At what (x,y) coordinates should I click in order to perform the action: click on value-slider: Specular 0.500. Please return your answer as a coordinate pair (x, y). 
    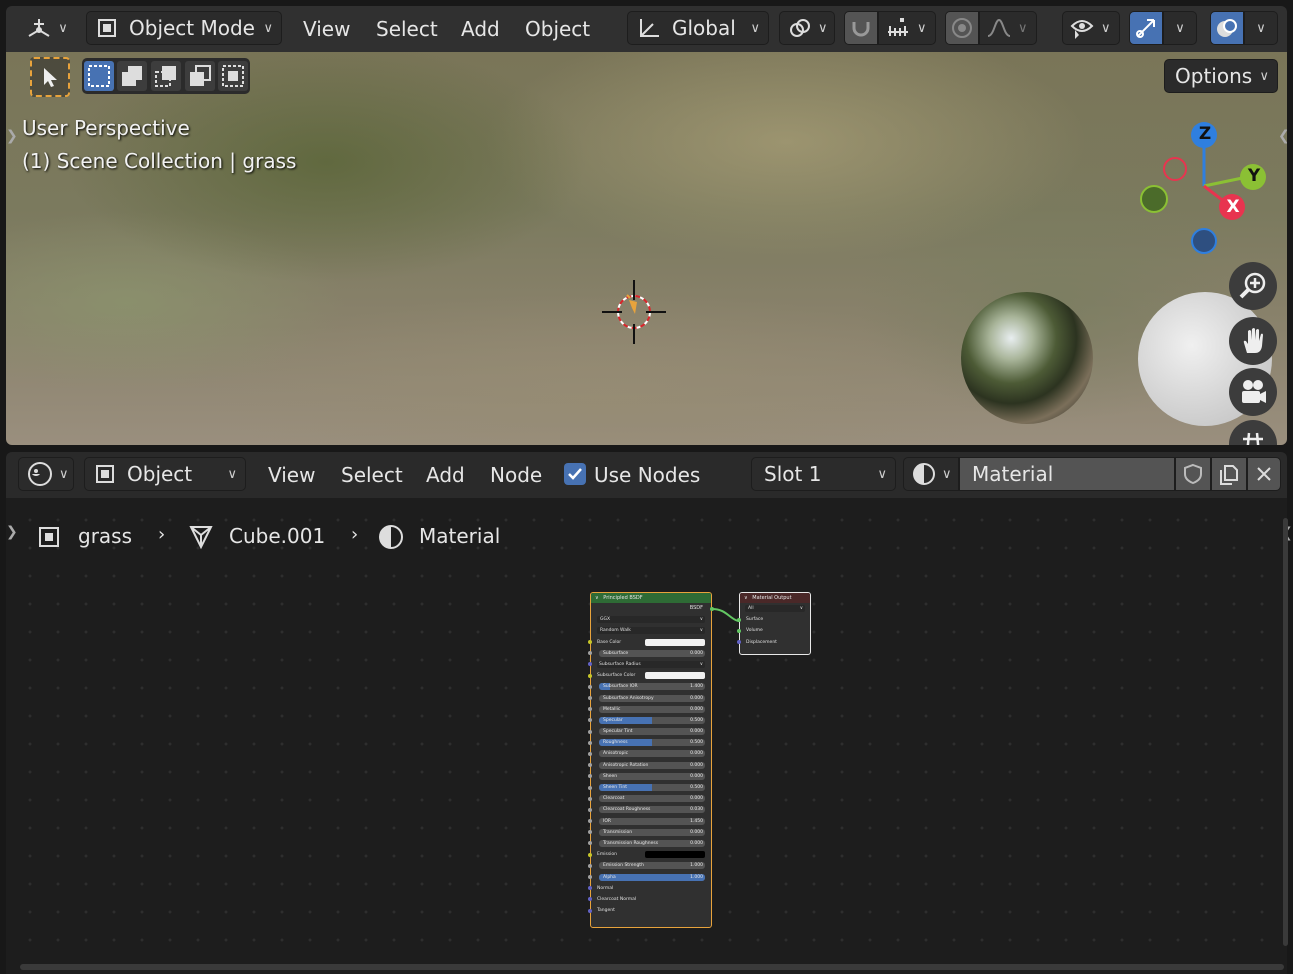
    Looking at the image, I should click on (652, 720).